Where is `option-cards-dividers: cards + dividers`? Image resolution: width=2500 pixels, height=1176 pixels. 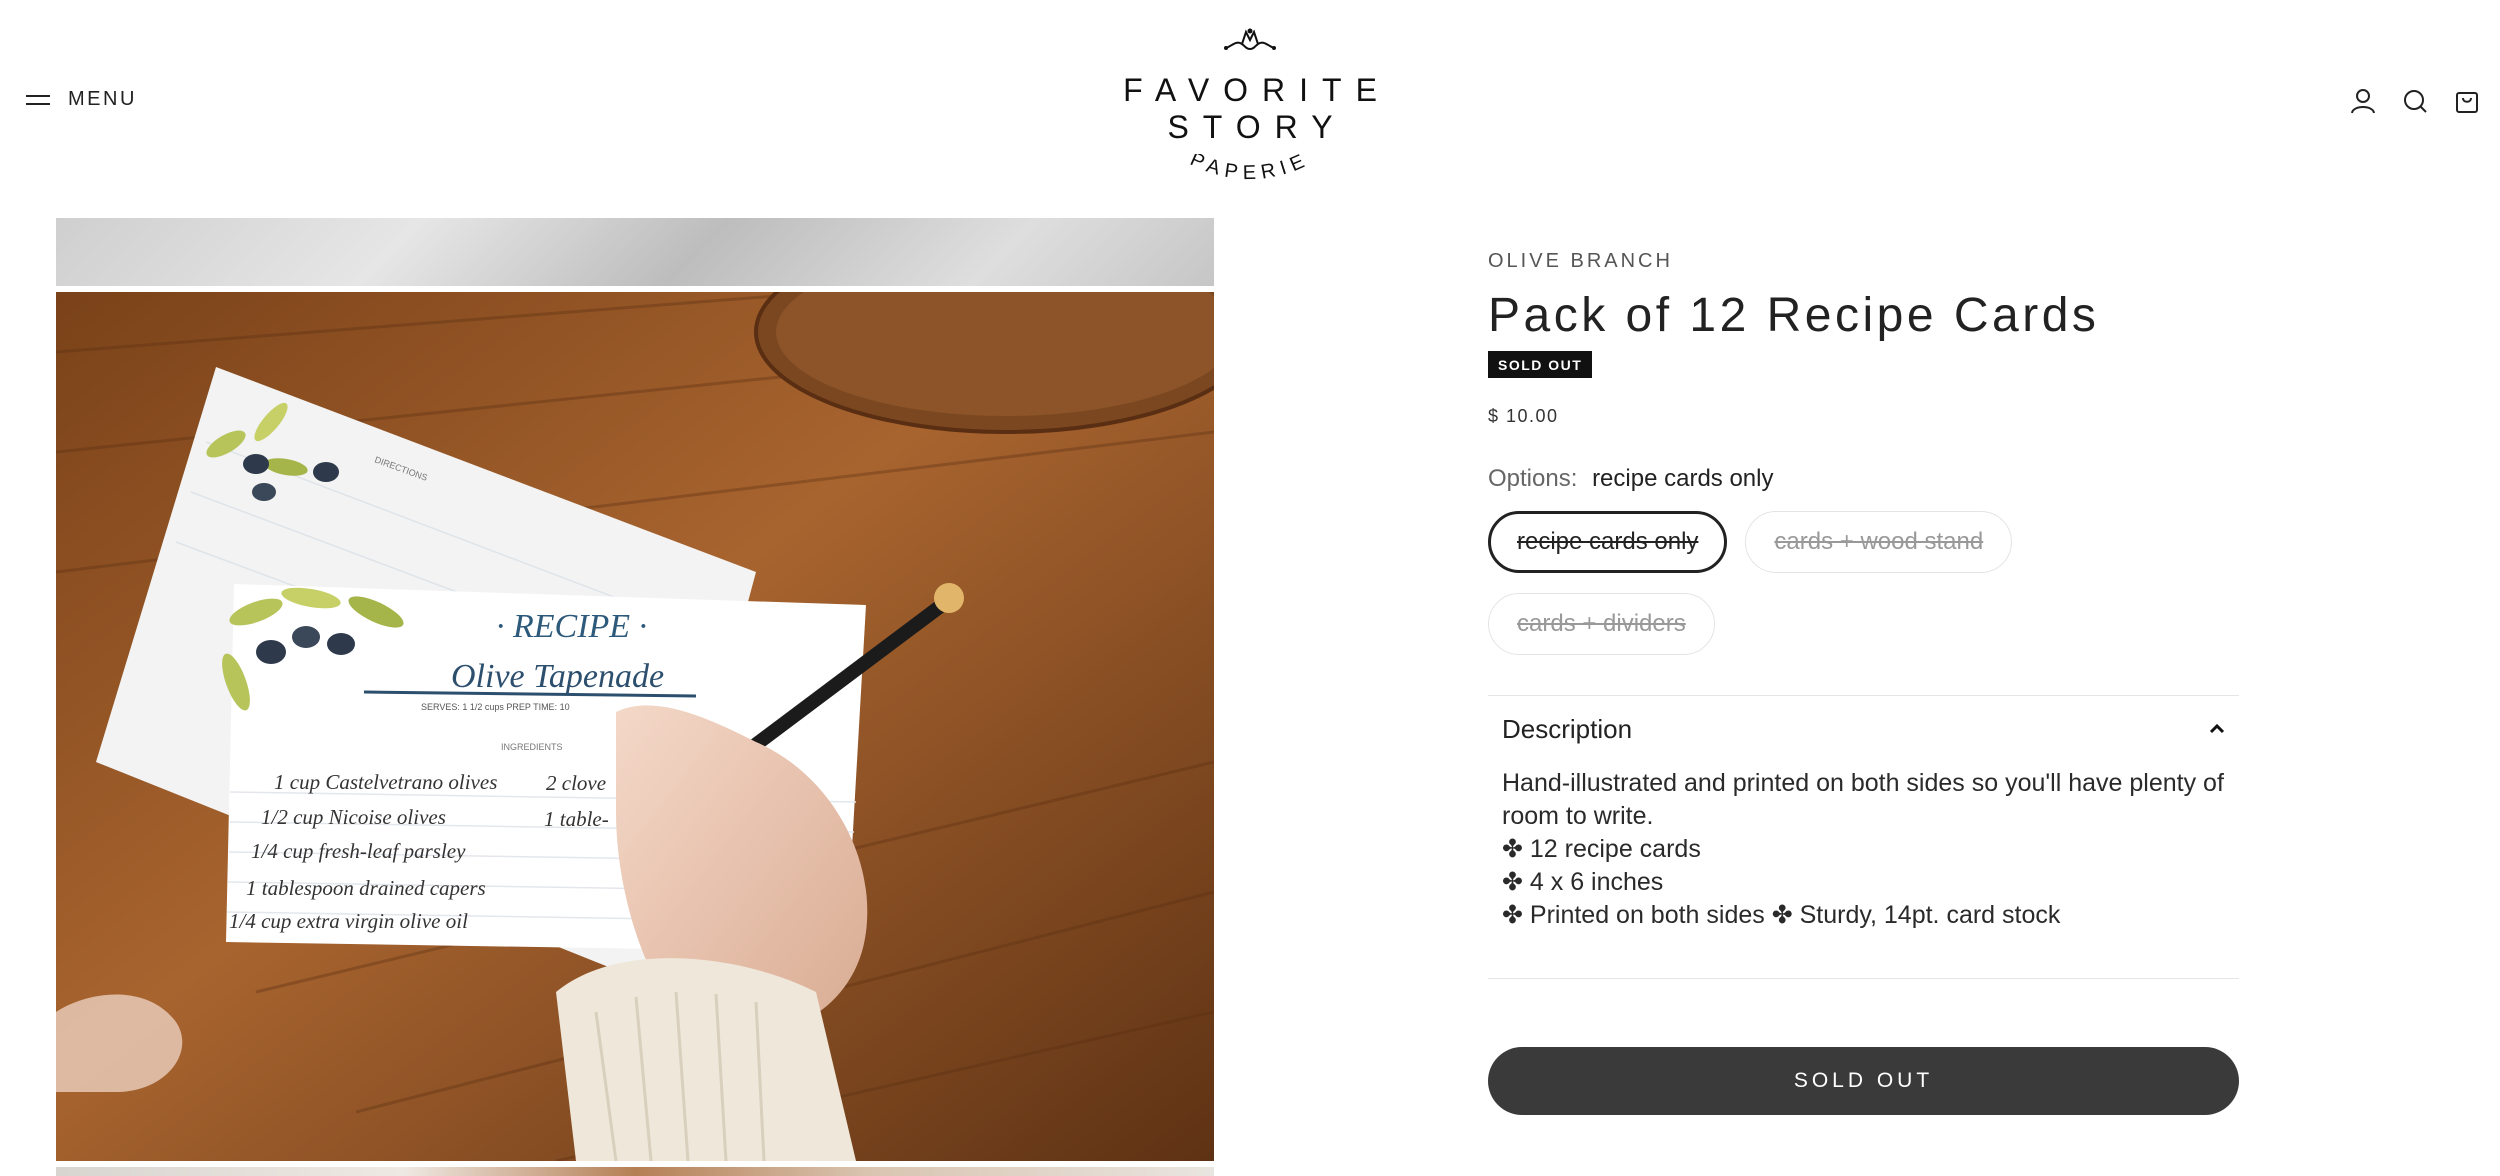
option-cards-dividers: cards + dividers is located at coordinates (1601, 623).